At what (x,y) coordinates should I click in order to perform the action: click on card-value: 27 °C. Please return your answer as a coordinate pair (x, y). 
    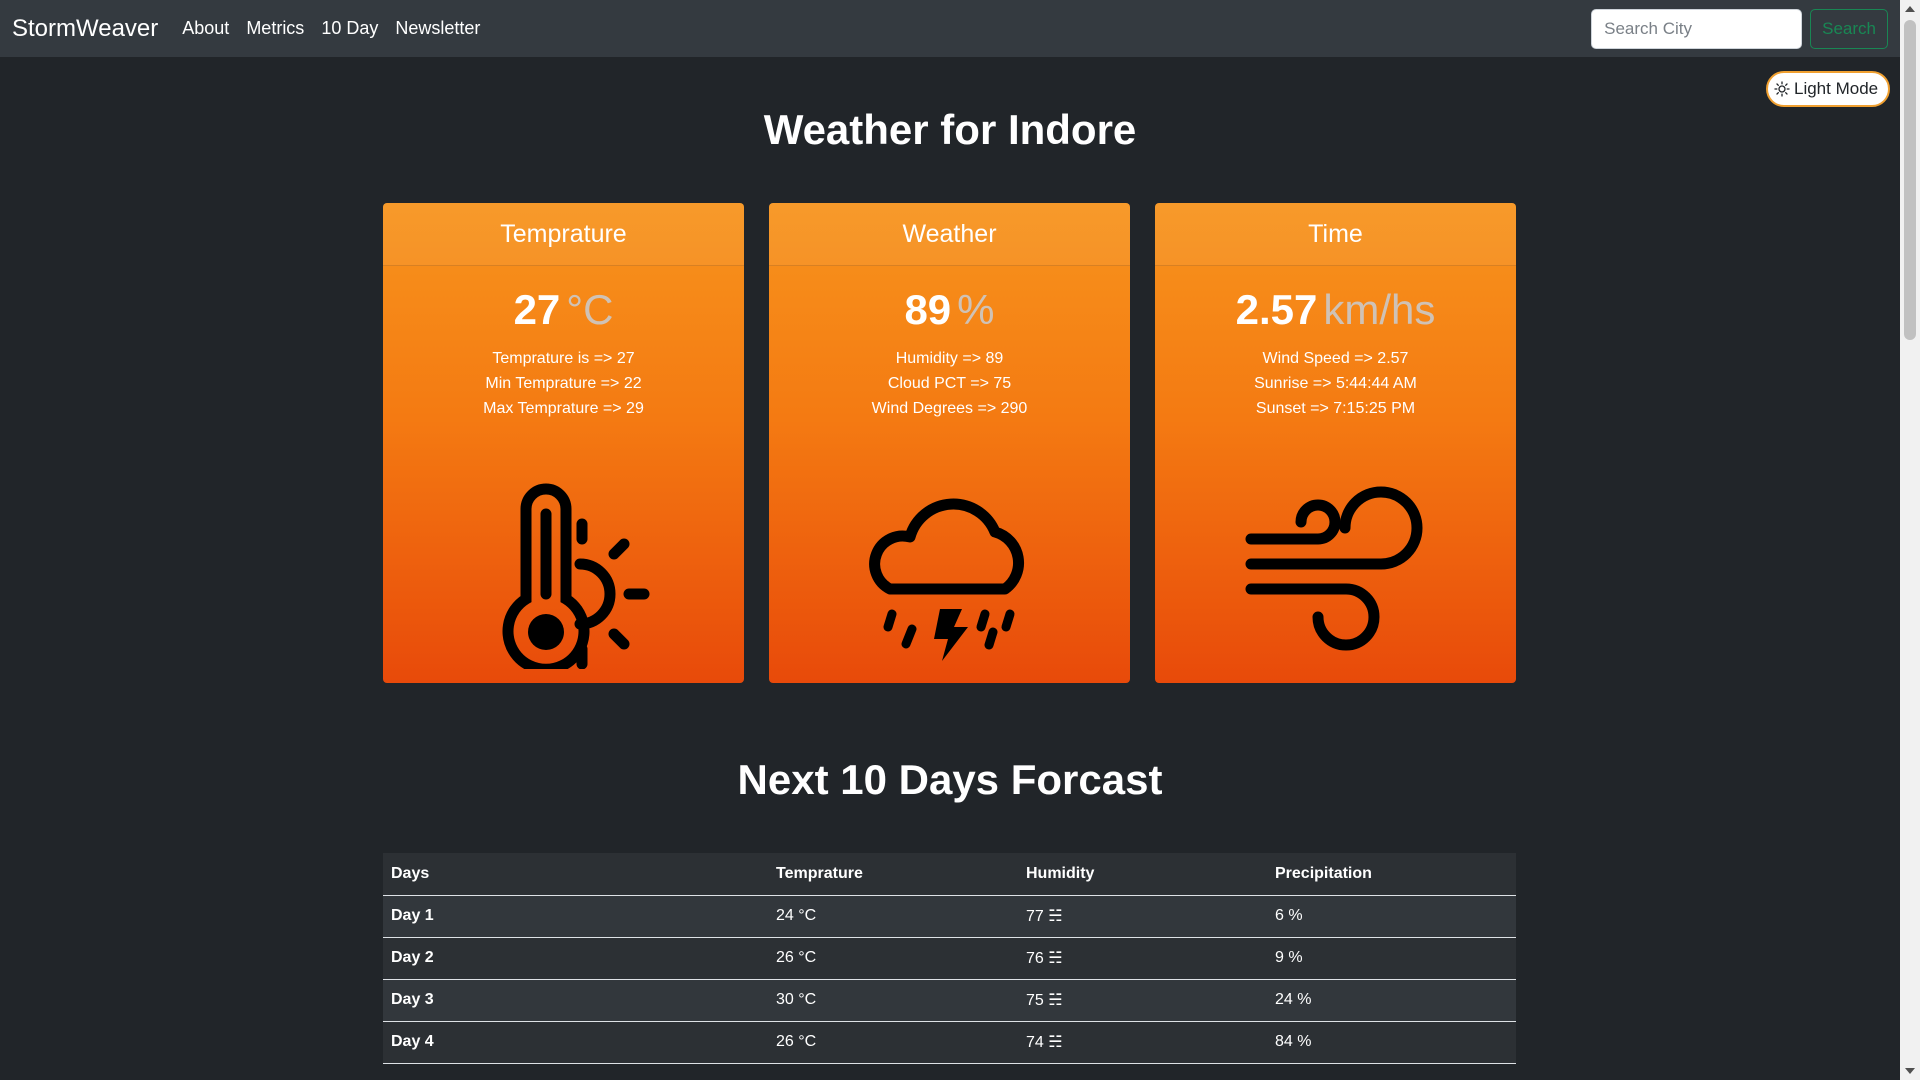
    Looking at the image, I should click on (563, 310).